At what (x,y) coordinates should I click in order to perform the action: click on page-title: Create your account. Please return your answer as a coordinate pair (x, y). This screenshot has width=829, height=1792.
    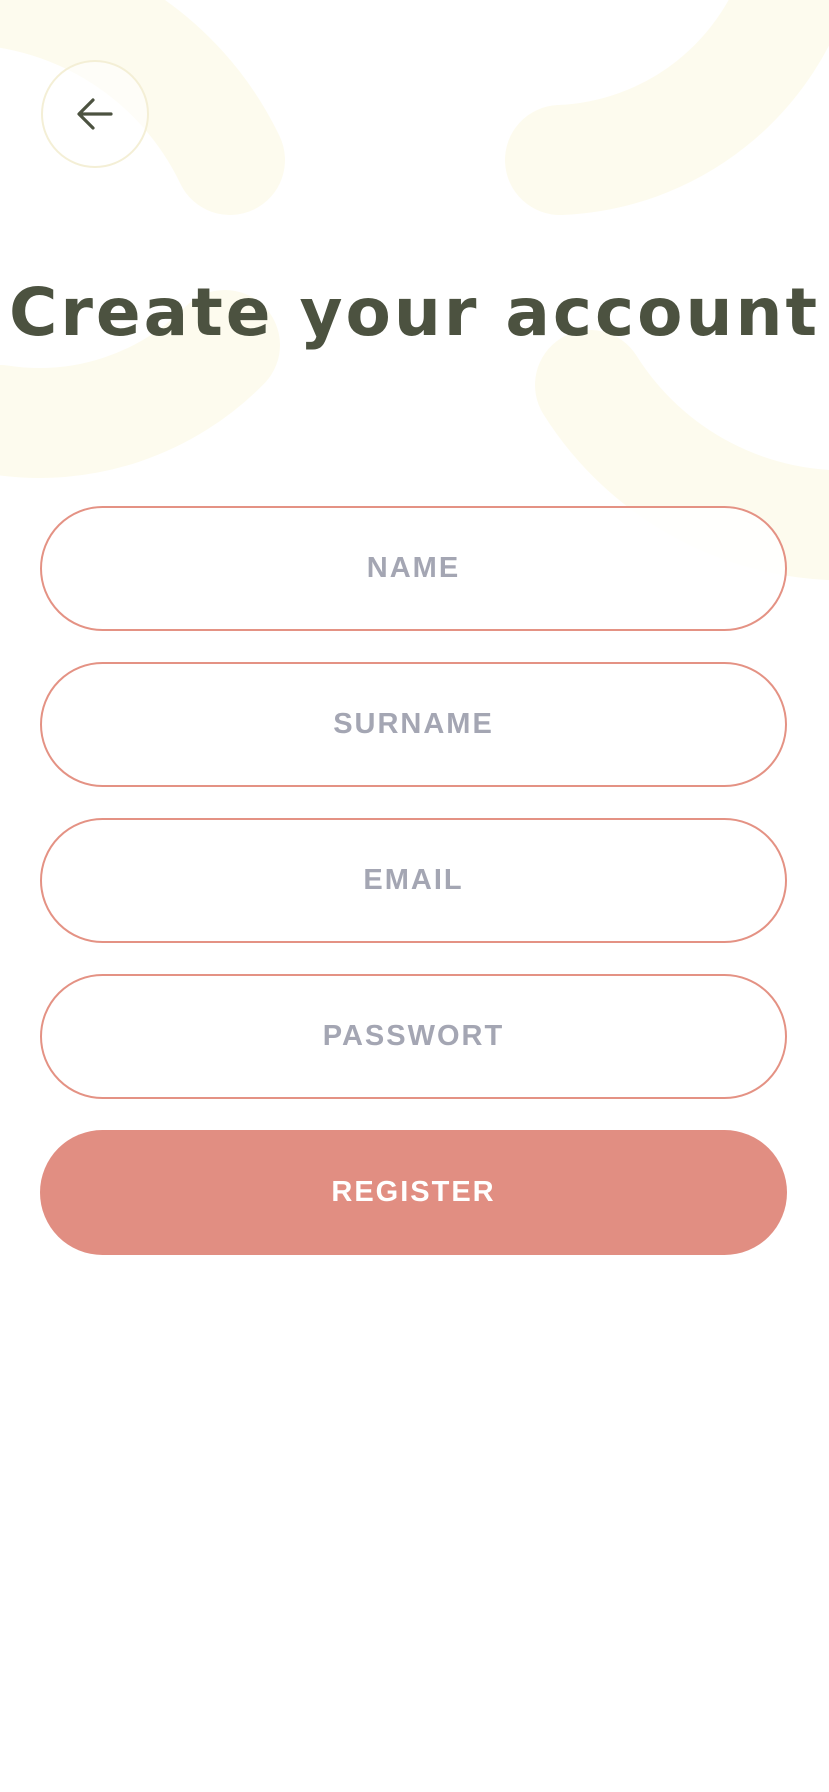
    Looking at the image, I should click on (414, 312).